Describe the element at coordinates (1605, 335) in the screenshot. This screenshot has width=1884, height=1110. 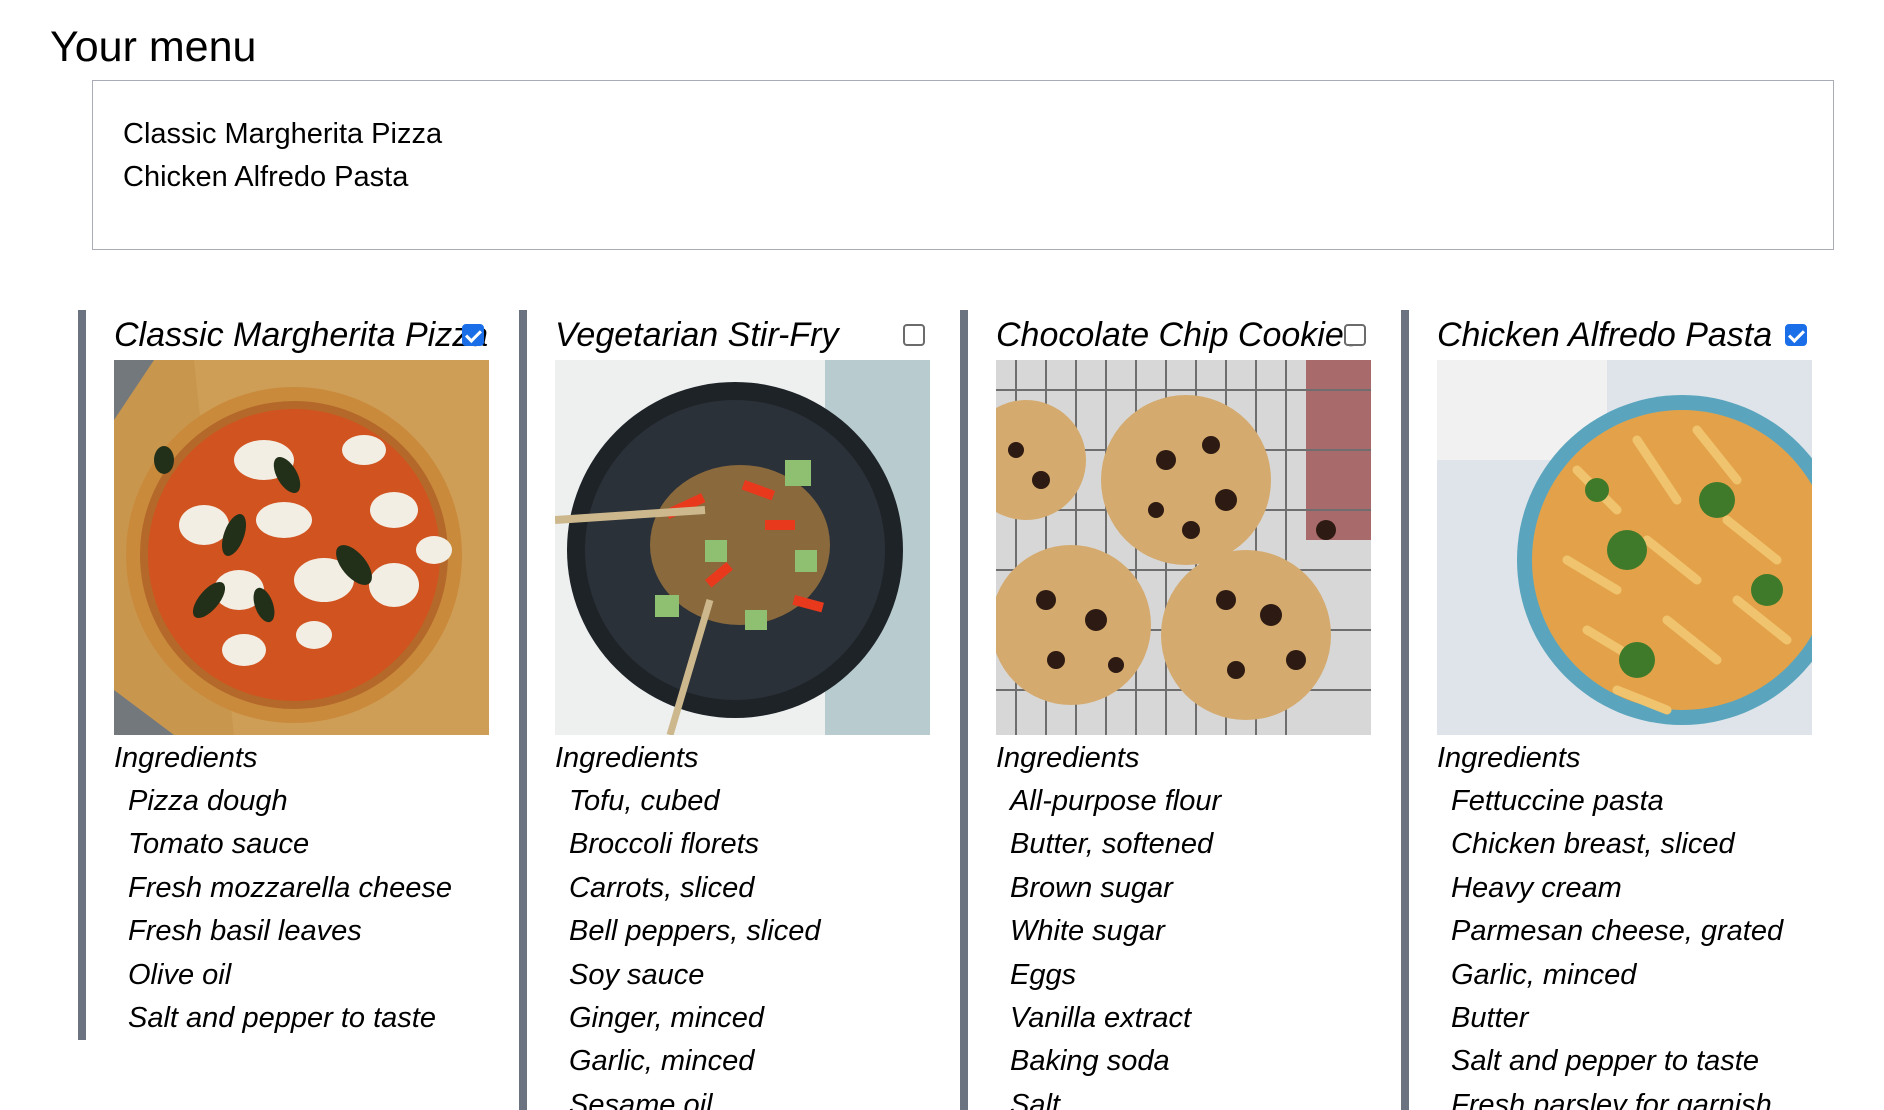
I see `recipe-title: Chicken Alfredo Pasta` at that location.